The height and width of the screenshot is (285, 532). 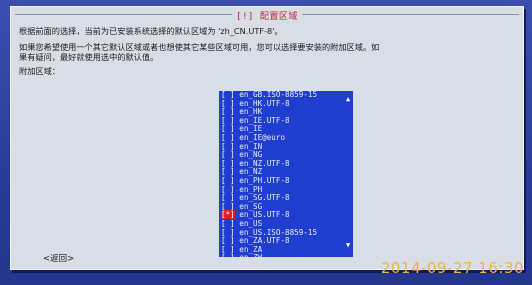 I want to click on default-locale-text: 根据前面的选择，当前为已安装系统选择的默认区域为 'zh_CN.UTF-8'。, so click(x=151, y=31).